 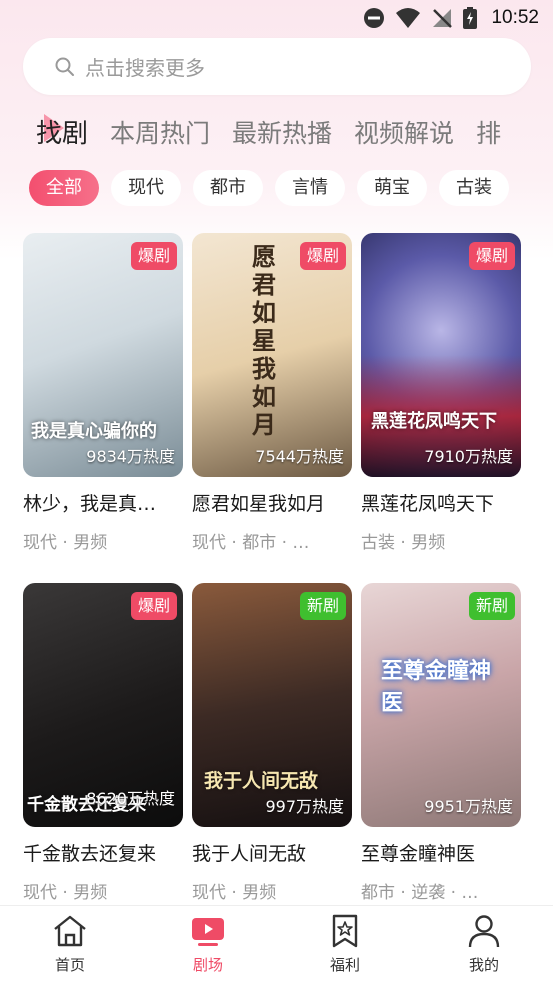 I want to click on drama-poster: 愿君如星我如月 爆剧 7544万热度, so click(x=272, y=355).